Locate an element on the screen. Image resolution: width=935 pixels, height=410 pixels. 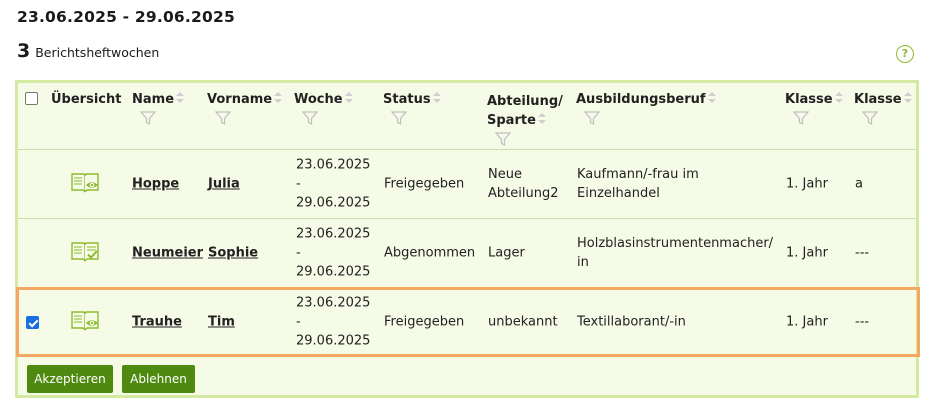
column-header-name: Name is located at coordinates (158, 108).